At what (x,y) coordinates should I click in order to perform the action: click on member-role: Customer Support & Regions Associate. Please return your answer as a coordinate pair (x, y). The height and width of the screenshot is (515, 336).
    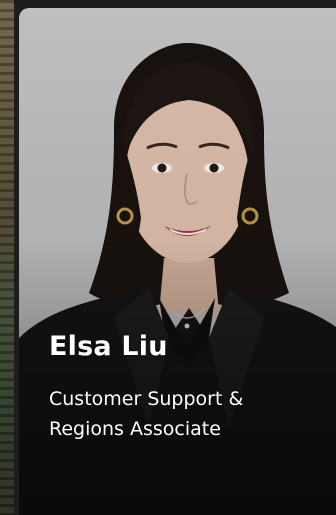
    Looking at the image, I should click on (146, 414).